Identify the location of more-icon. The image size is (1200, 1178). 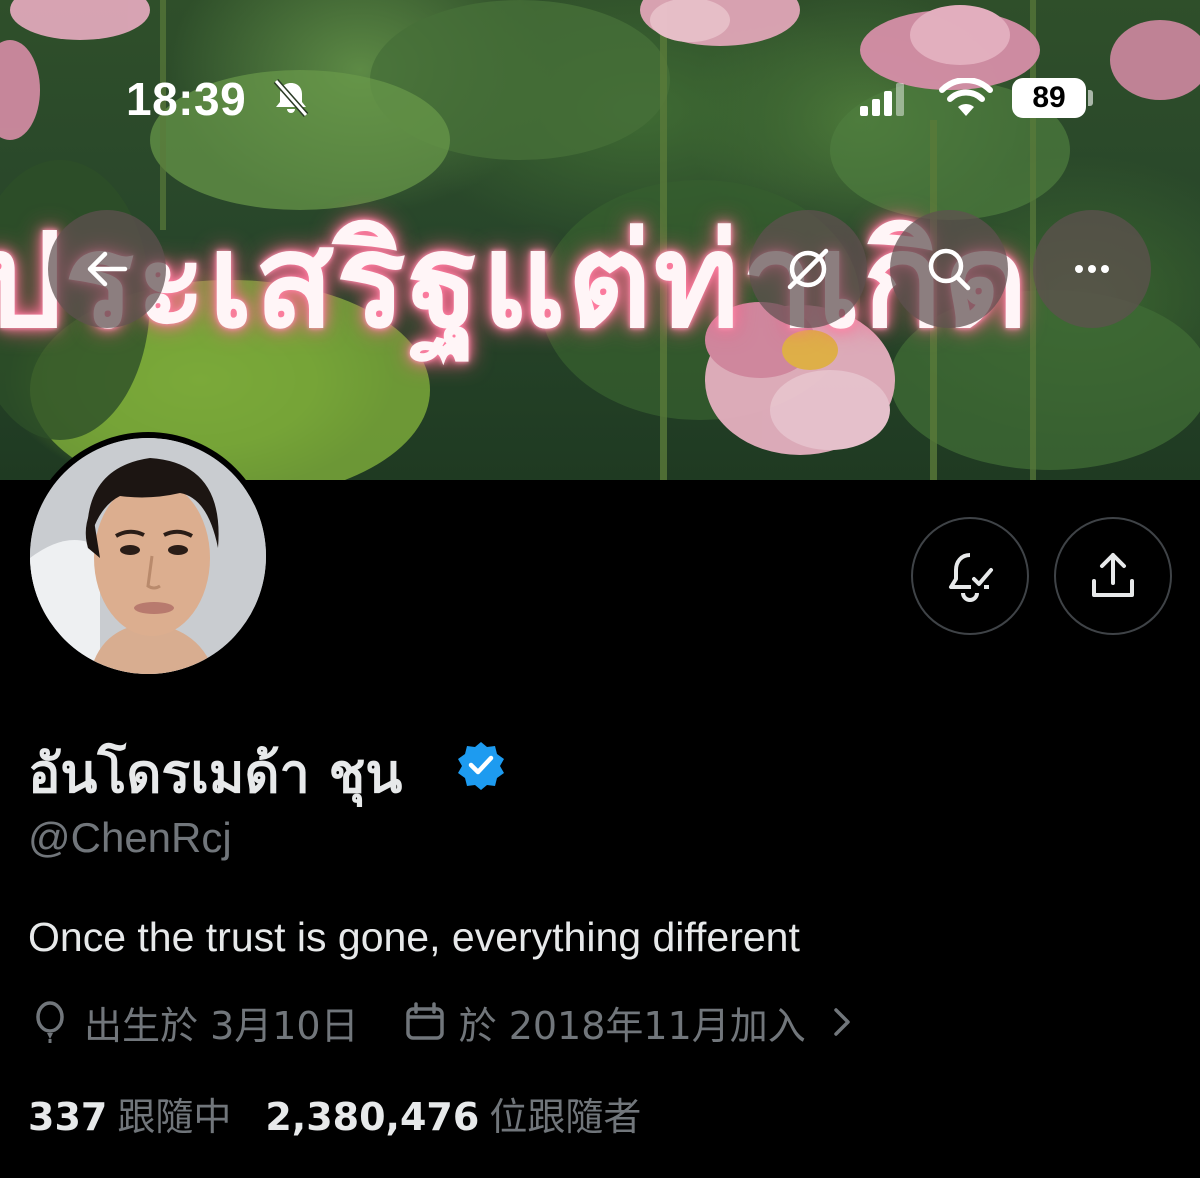
(1092, 269).